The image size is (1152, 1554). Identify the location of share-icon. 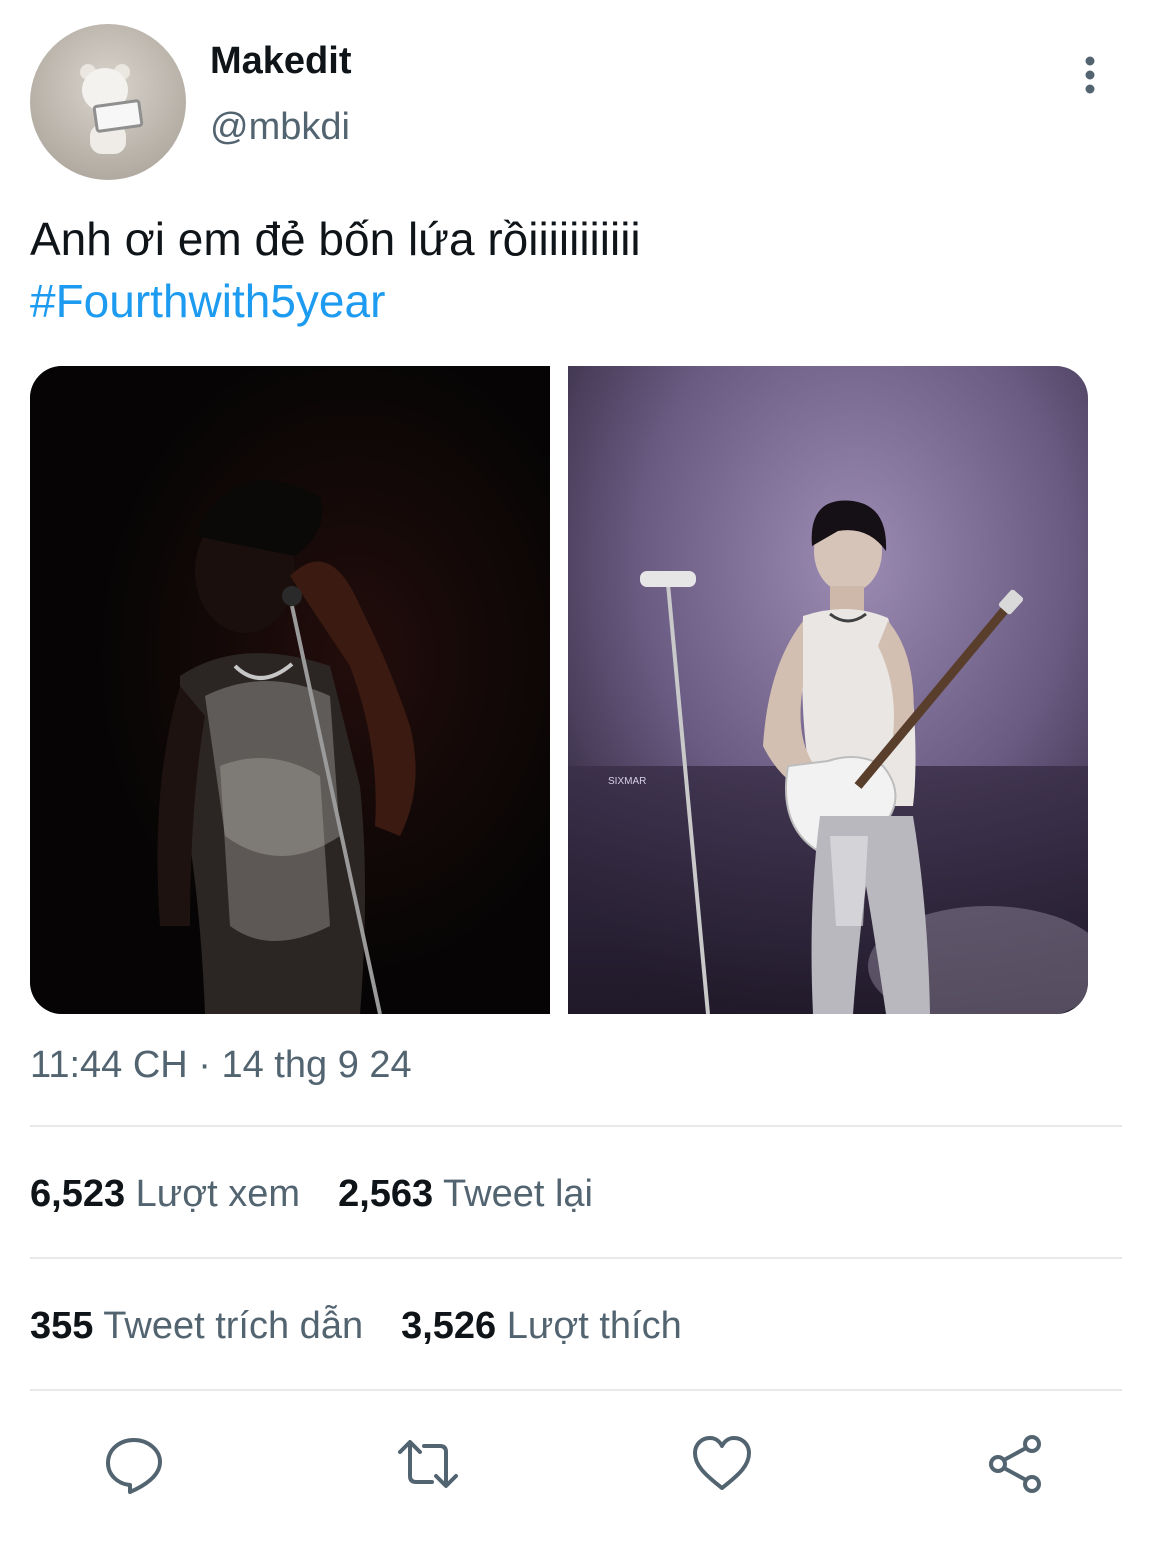
(1015, 1464).